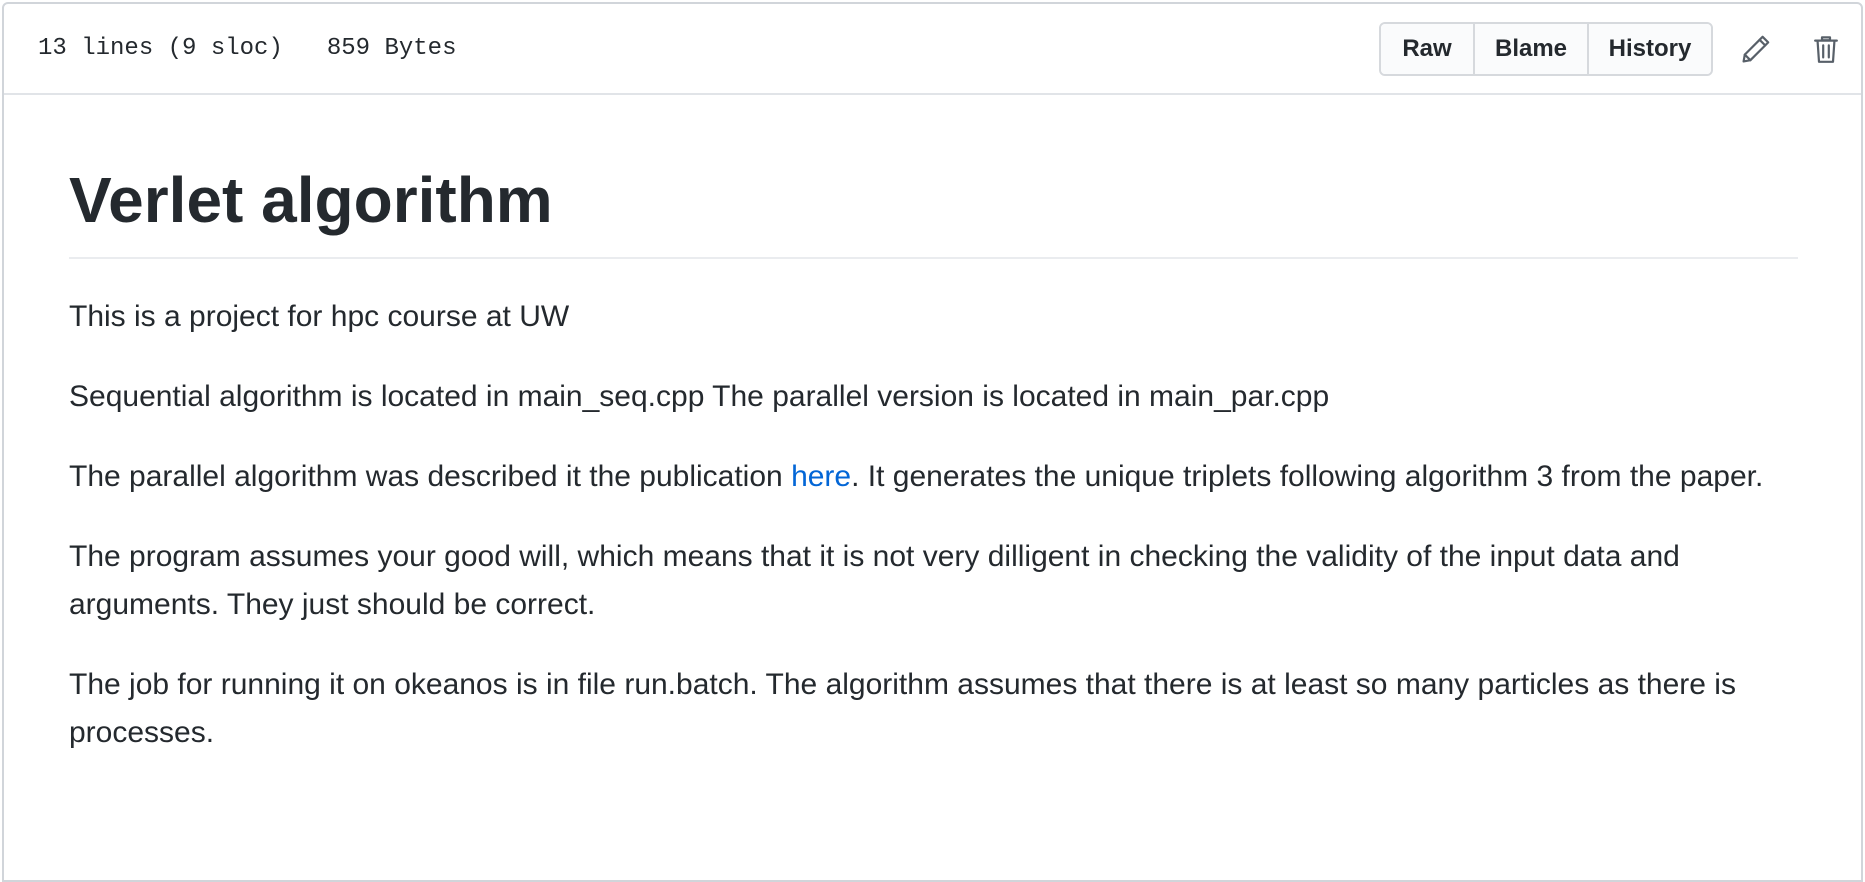  I want to click on delete-file-button, so click(1826, 49).